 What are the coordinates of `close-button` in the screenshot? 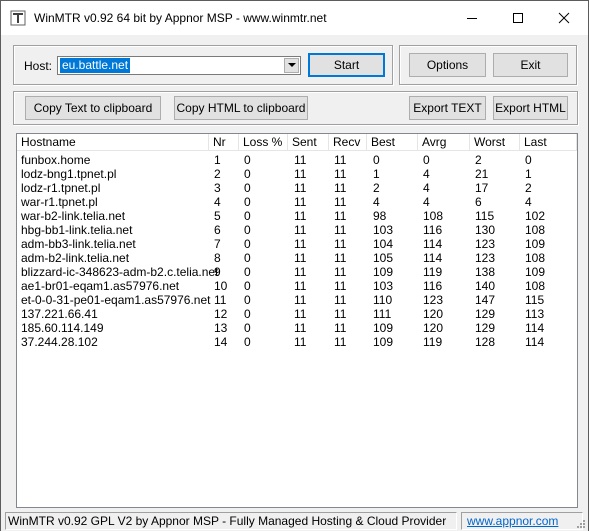 It's located at (564, 18).